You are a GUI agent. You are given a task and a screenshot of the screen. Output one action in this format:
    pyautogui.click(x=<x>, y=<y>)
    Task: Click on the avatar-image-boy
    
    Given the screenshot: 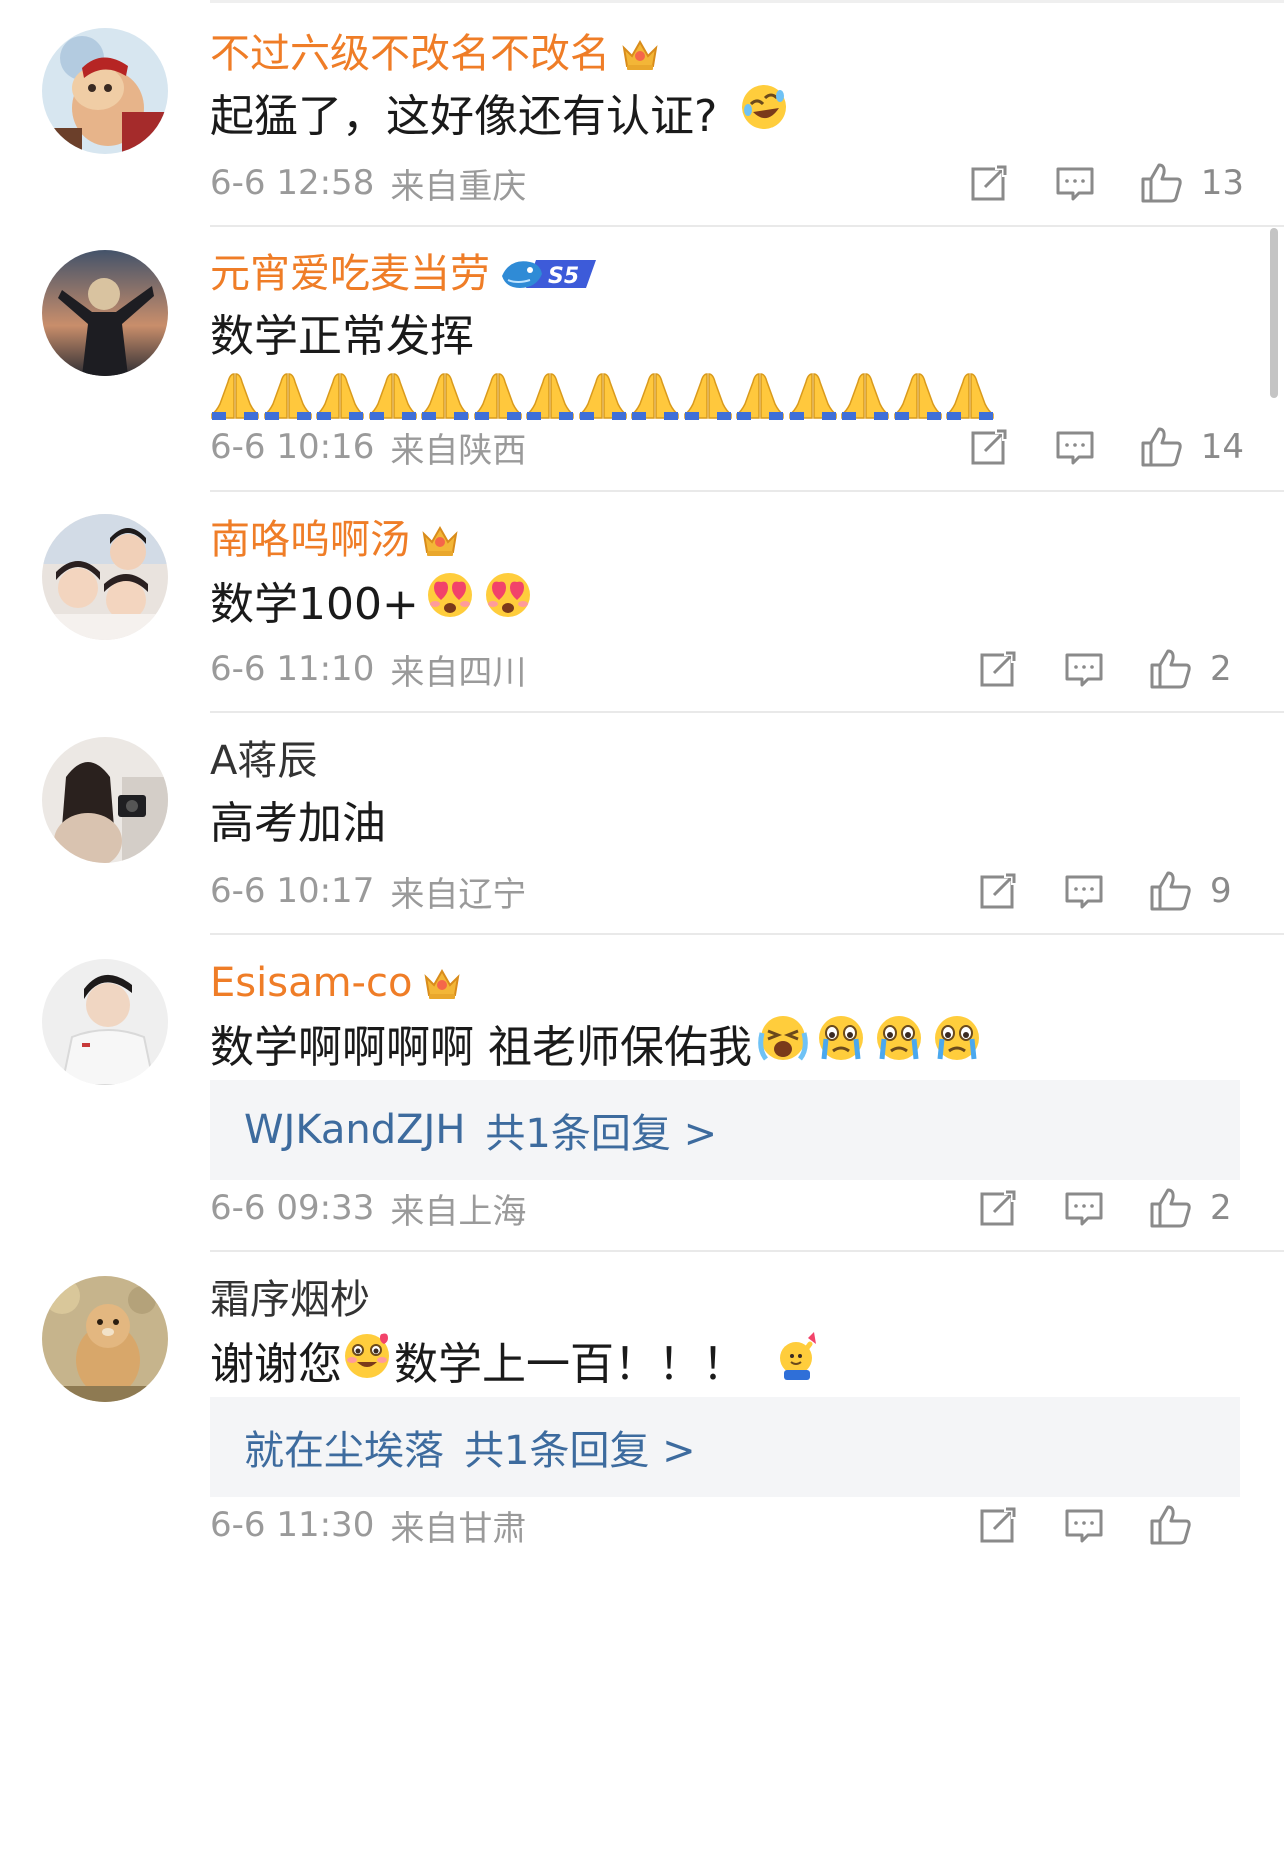 What is the action you would take?
    pyautogui.click(x=105, y=1022)
    